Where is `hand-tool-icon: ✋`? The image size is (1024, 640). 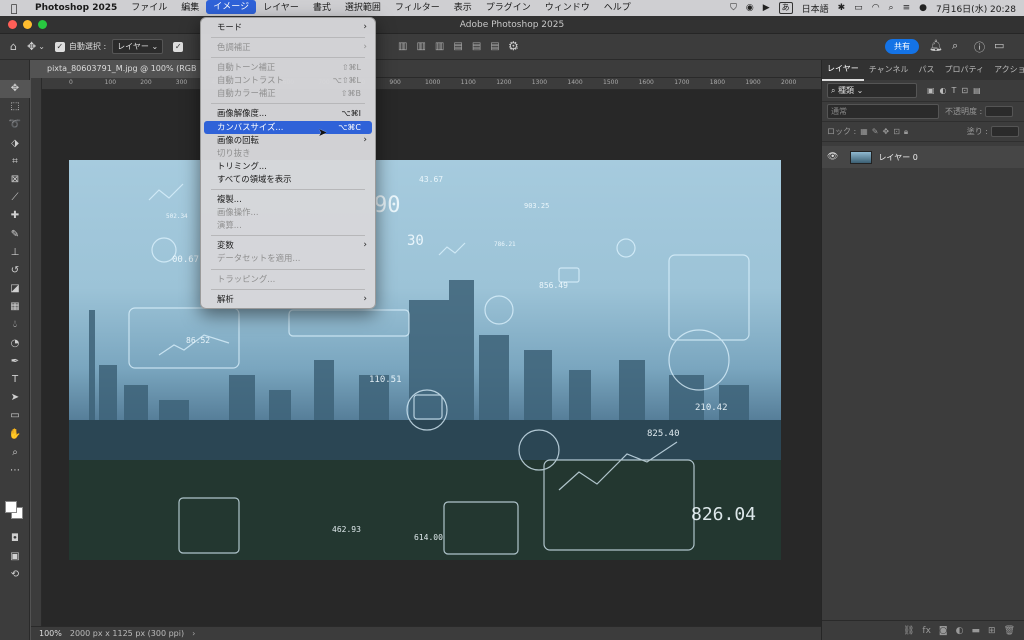
hand-tool-icon: ✋ is located at coordinates (15, 435).